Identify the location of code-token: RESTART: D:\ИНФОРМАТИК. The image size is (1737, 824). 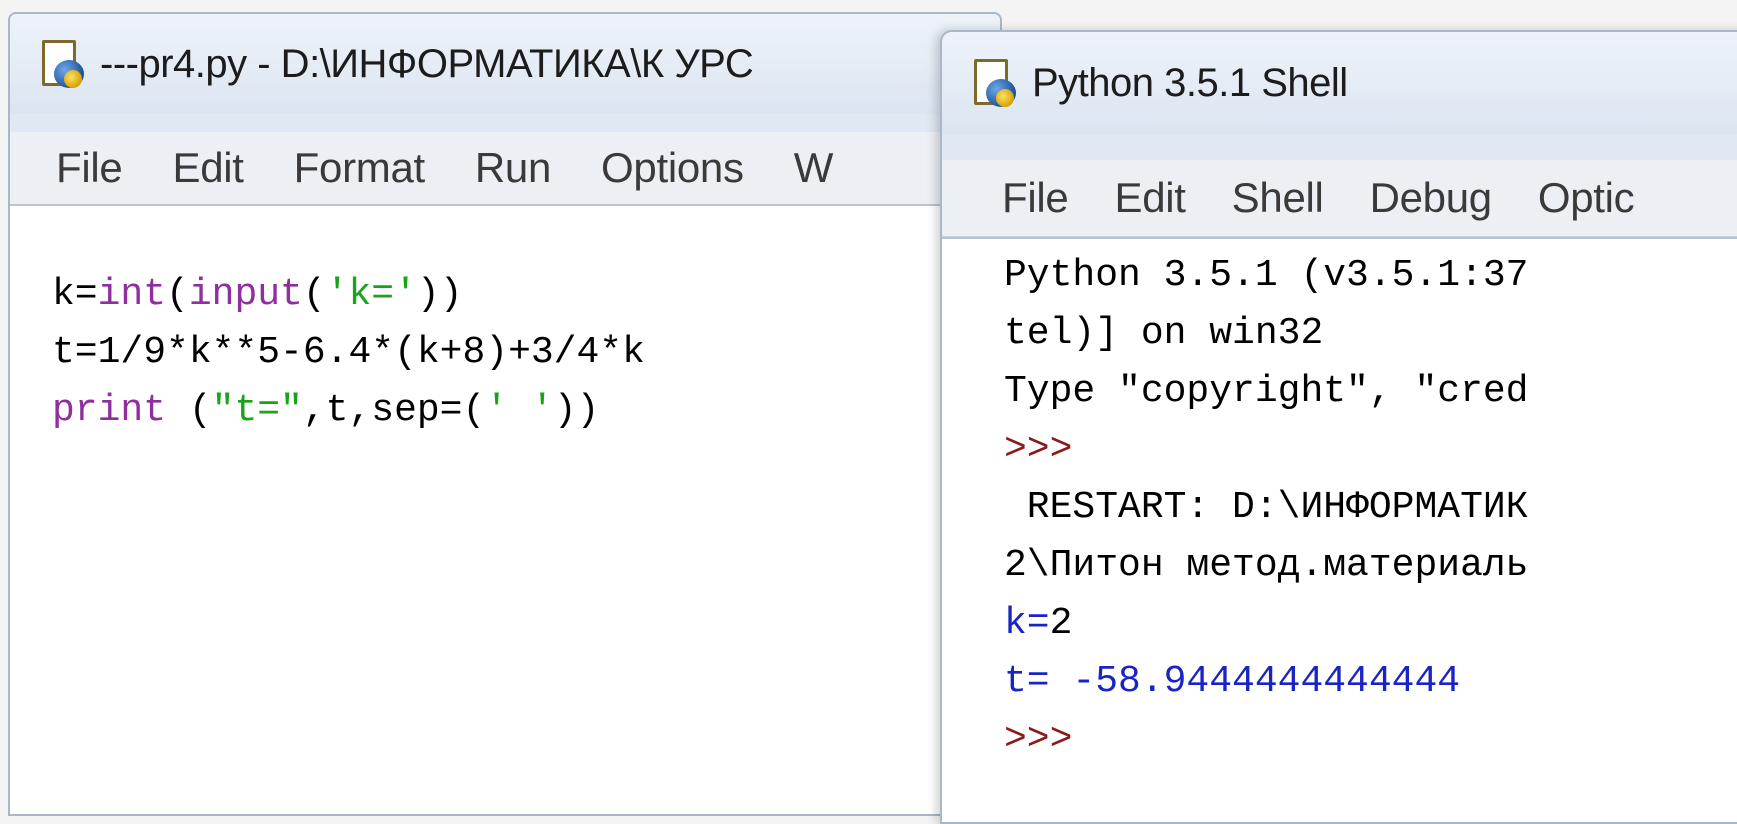
(1266, 507).